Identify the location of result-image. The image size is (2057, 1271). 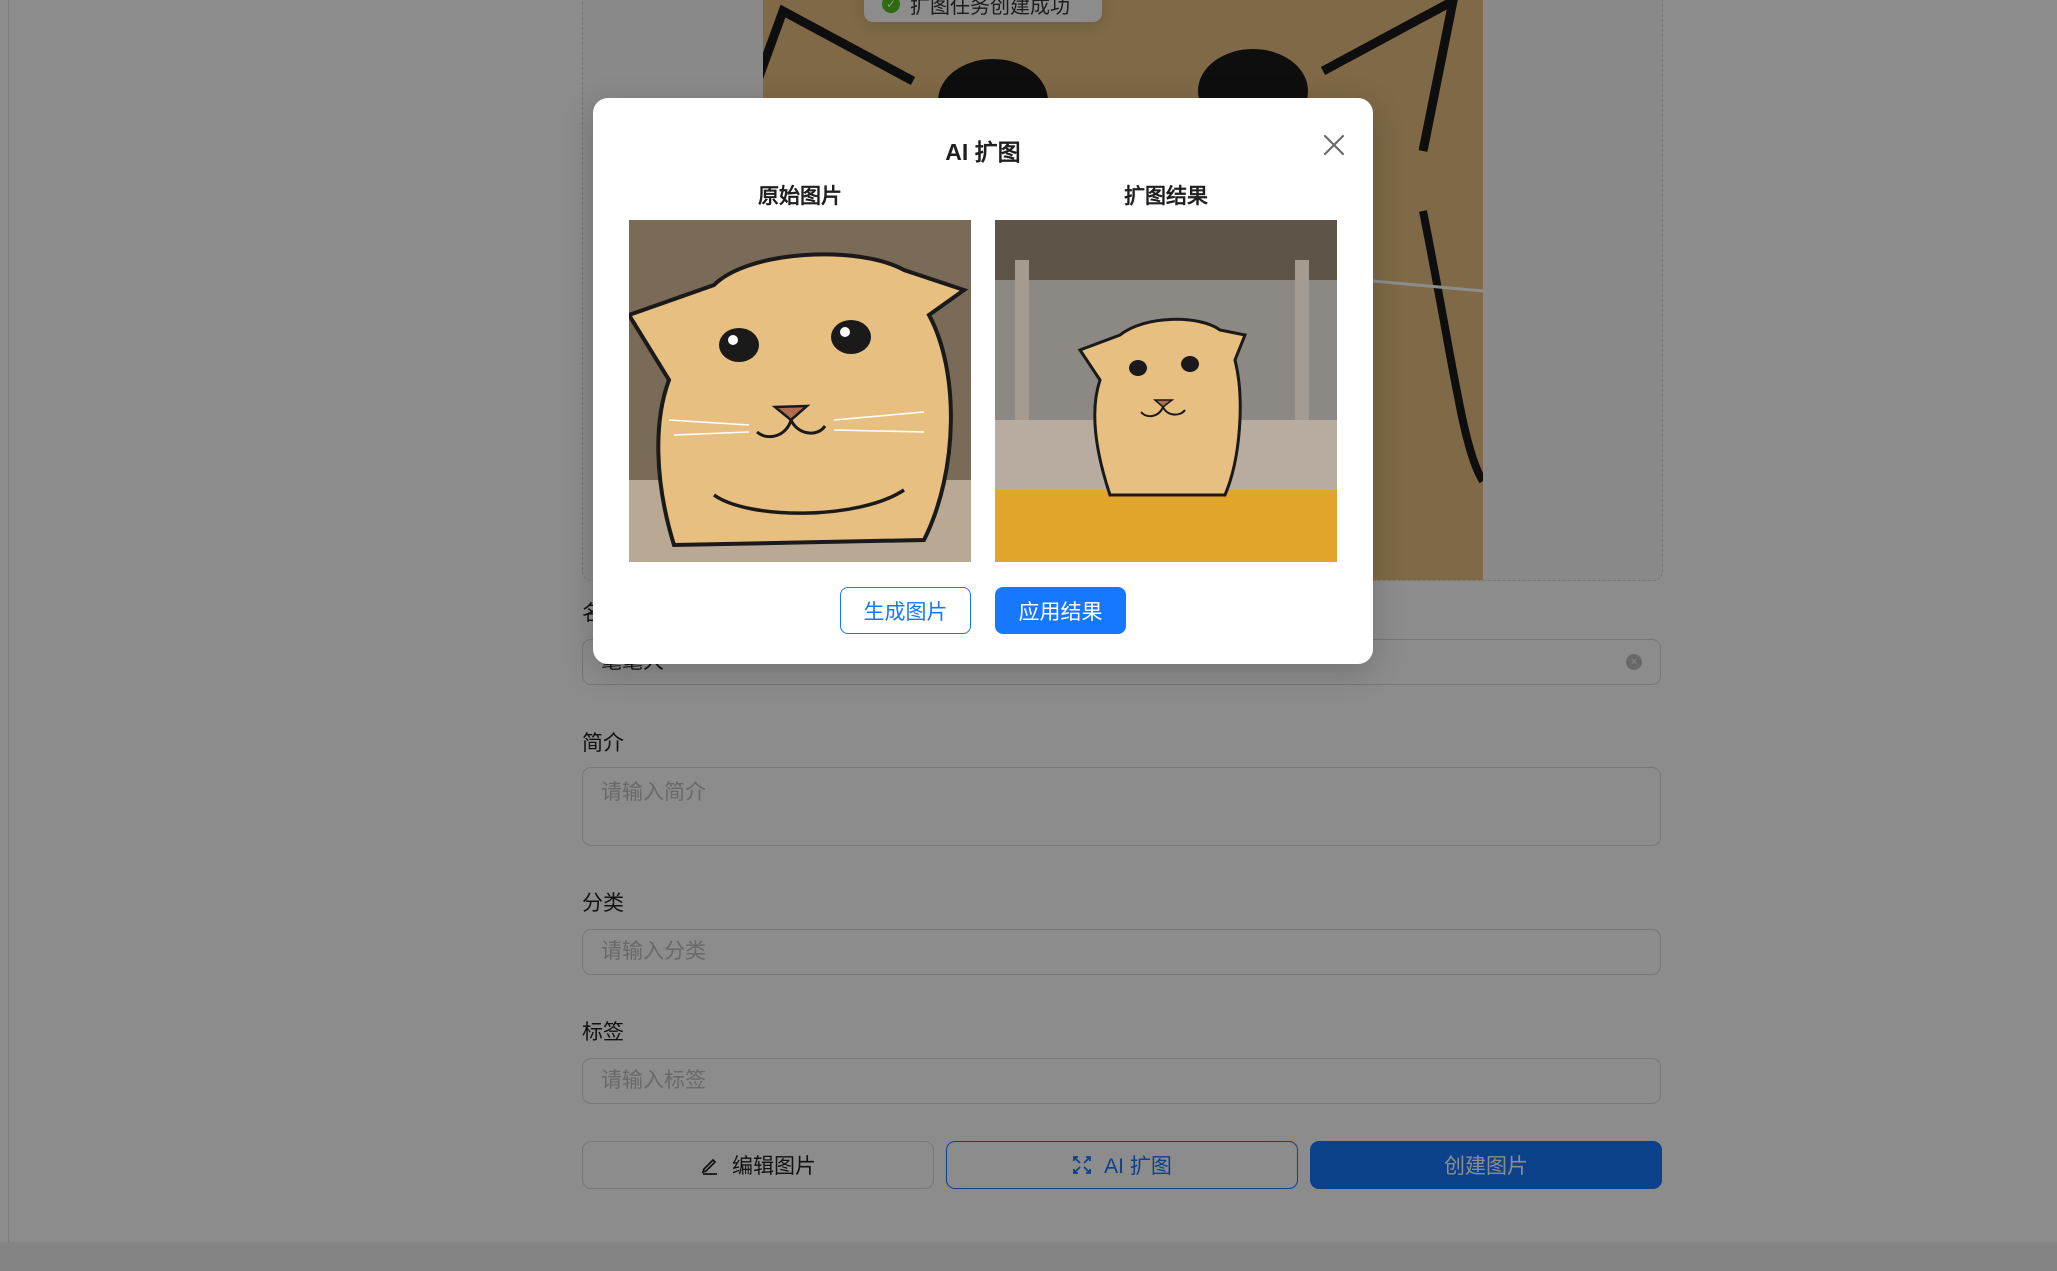
(1166, 391).